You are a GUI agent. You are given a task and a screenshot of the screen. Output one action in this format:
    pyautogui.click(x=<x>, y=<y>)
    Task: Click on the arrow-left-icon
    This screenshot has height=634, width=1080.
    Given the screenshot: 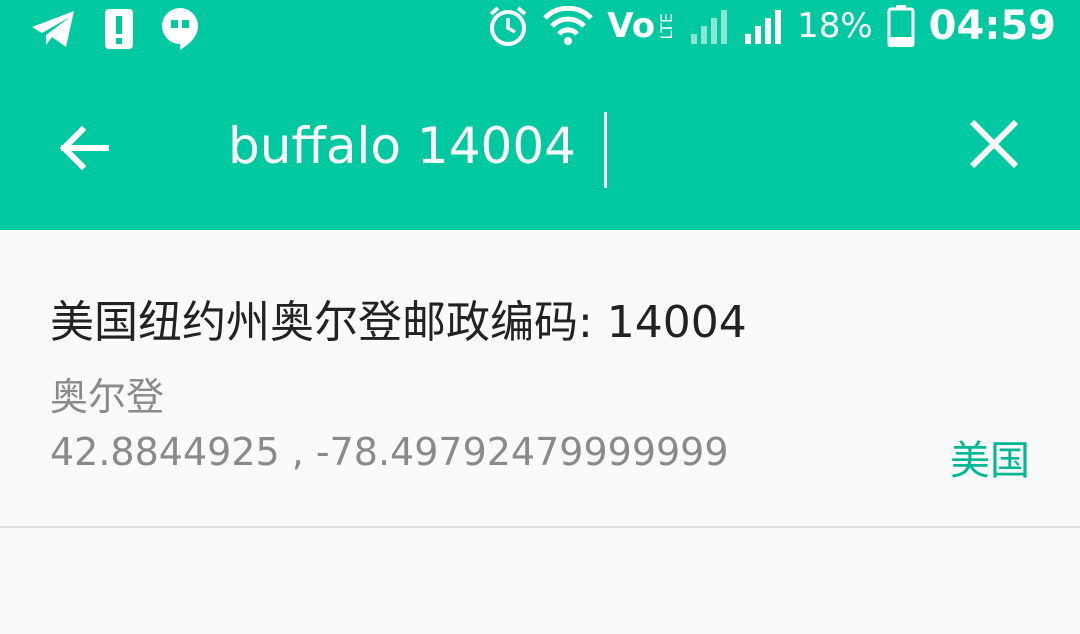 What is the action you would take?
    pyautogui.click(x=84, y=148)
    